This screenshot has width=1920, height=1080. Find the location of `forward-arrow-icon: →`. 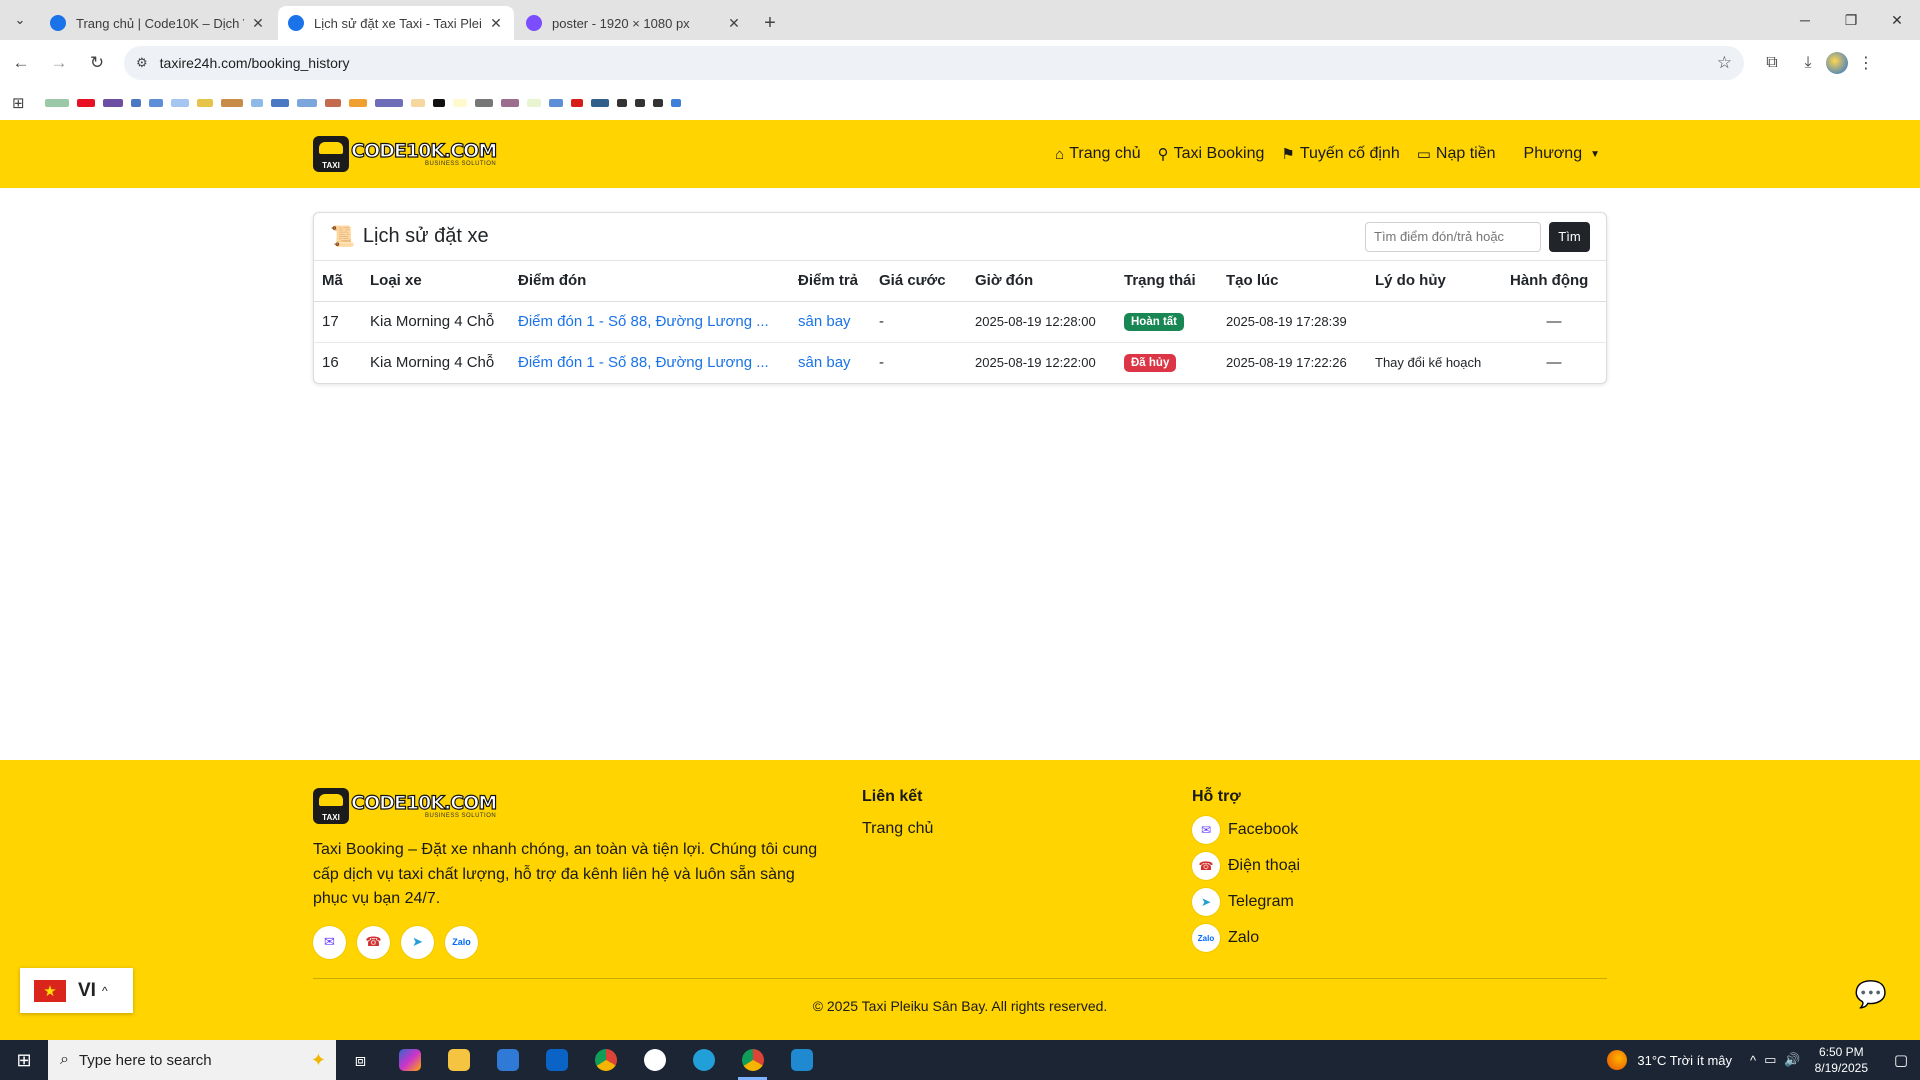

forward-arrow-icon: → is located at coordinates (59, 63).